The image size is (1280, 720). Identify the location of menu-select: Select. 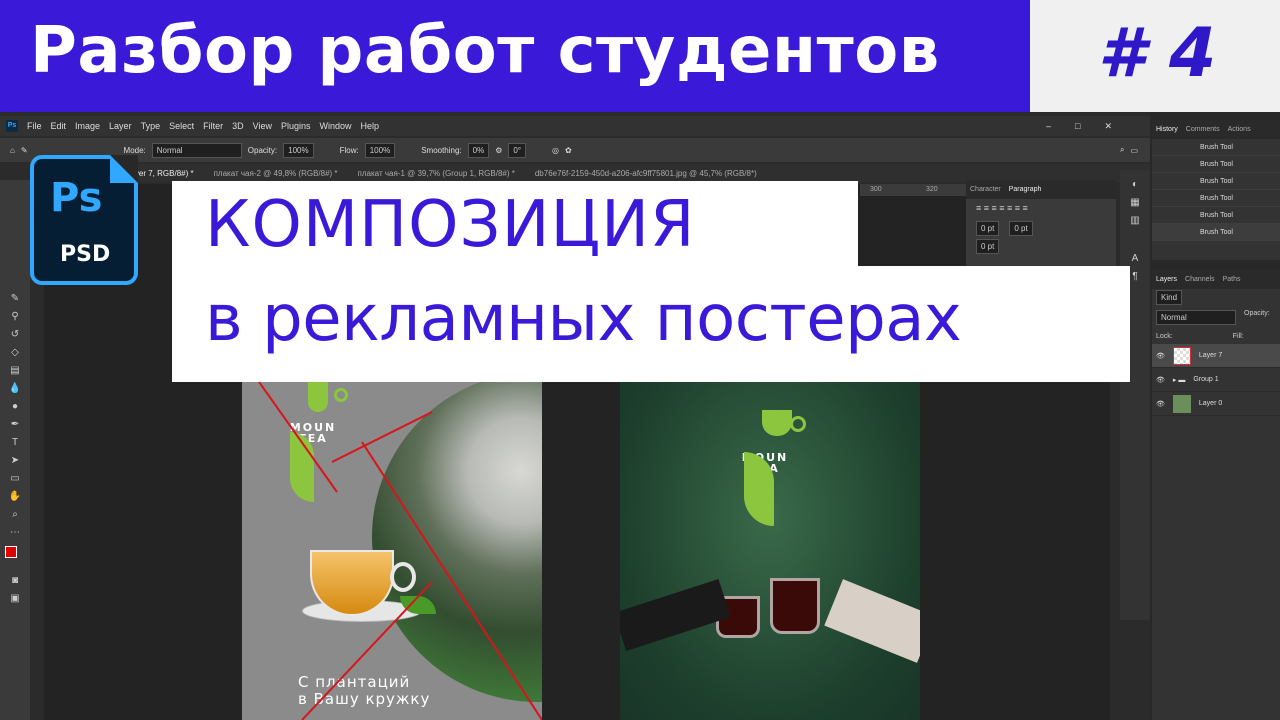
(181, 126).